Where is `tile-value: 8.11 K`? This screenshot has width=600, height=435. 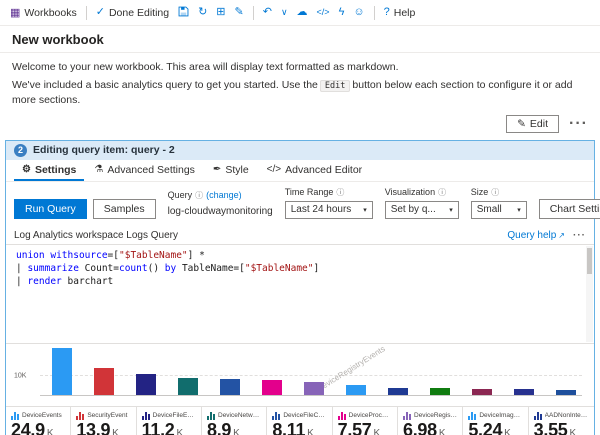 tile-value: 8.11 K is located at coordinates (299, 427).